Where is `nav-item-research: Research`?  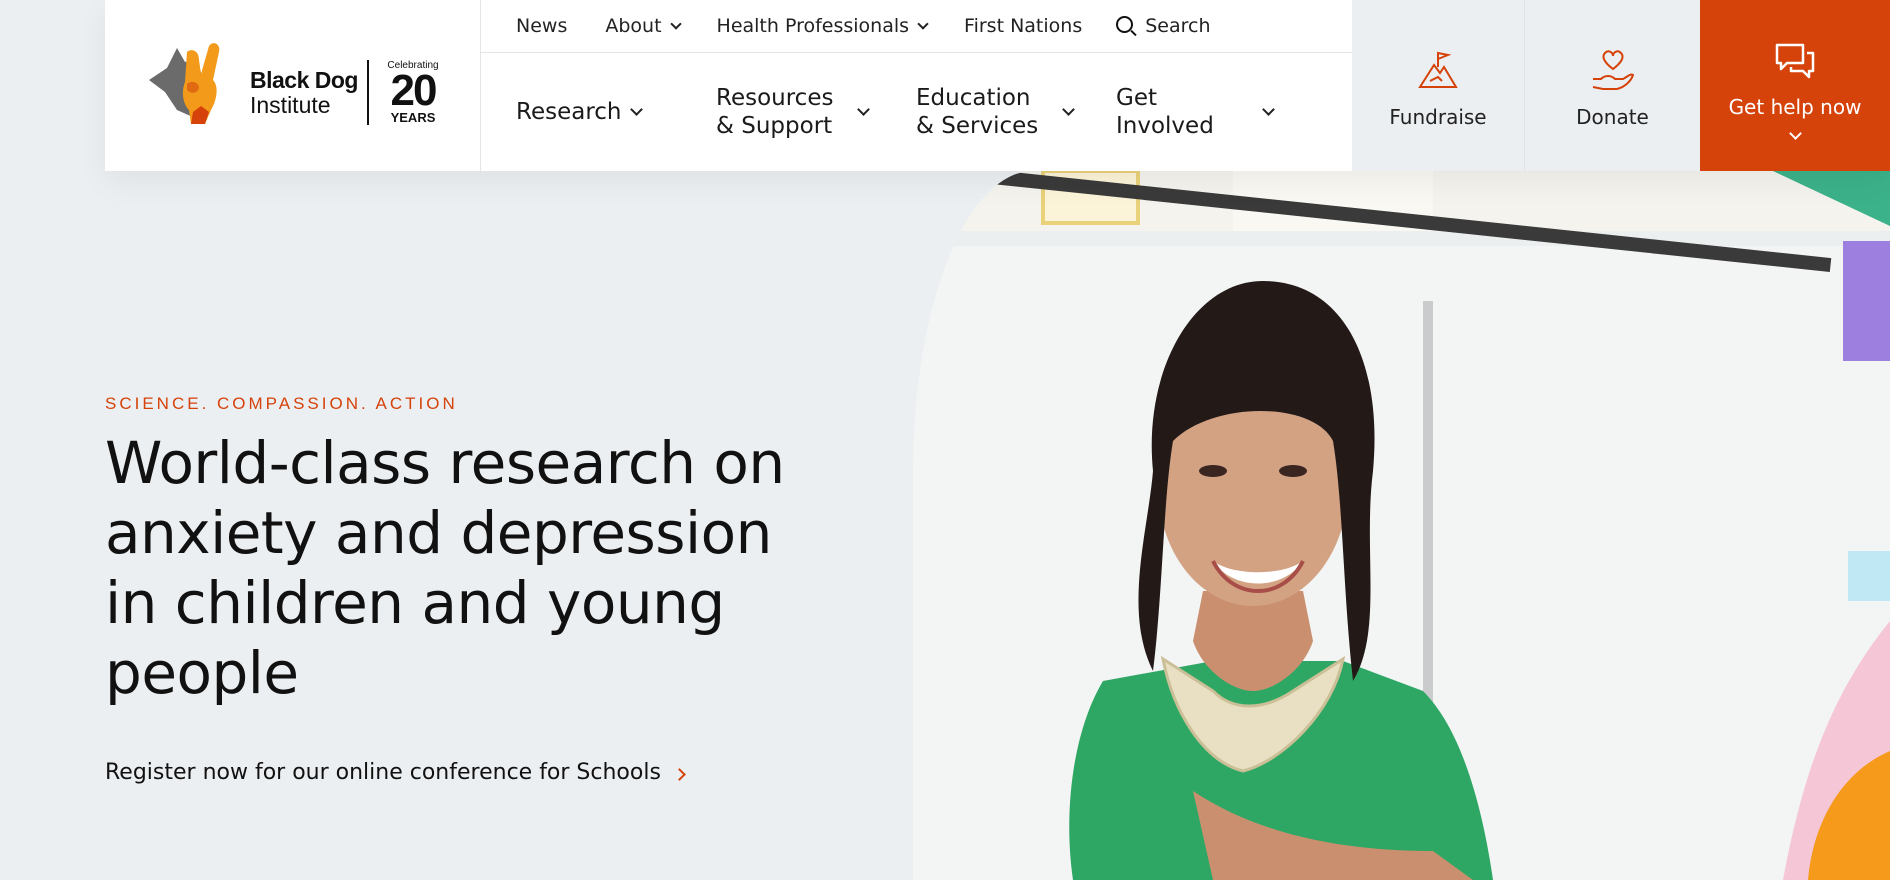 nav-item-research: Research is located at coordinates (579, 111).